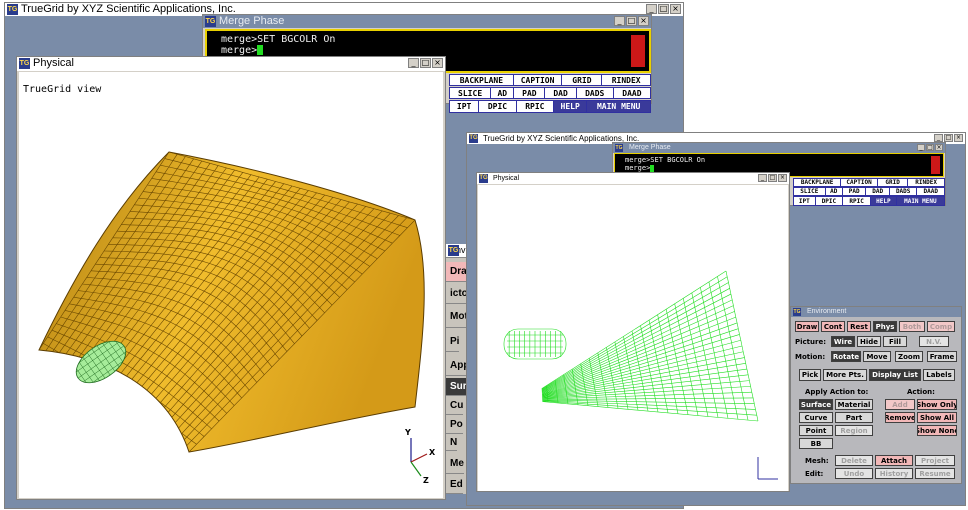 The image size is (968, 510). What do you see at coordinates (454, 425) in the screenshot?
I see `env-stub-point: Po` at bounding box center [454, 425].